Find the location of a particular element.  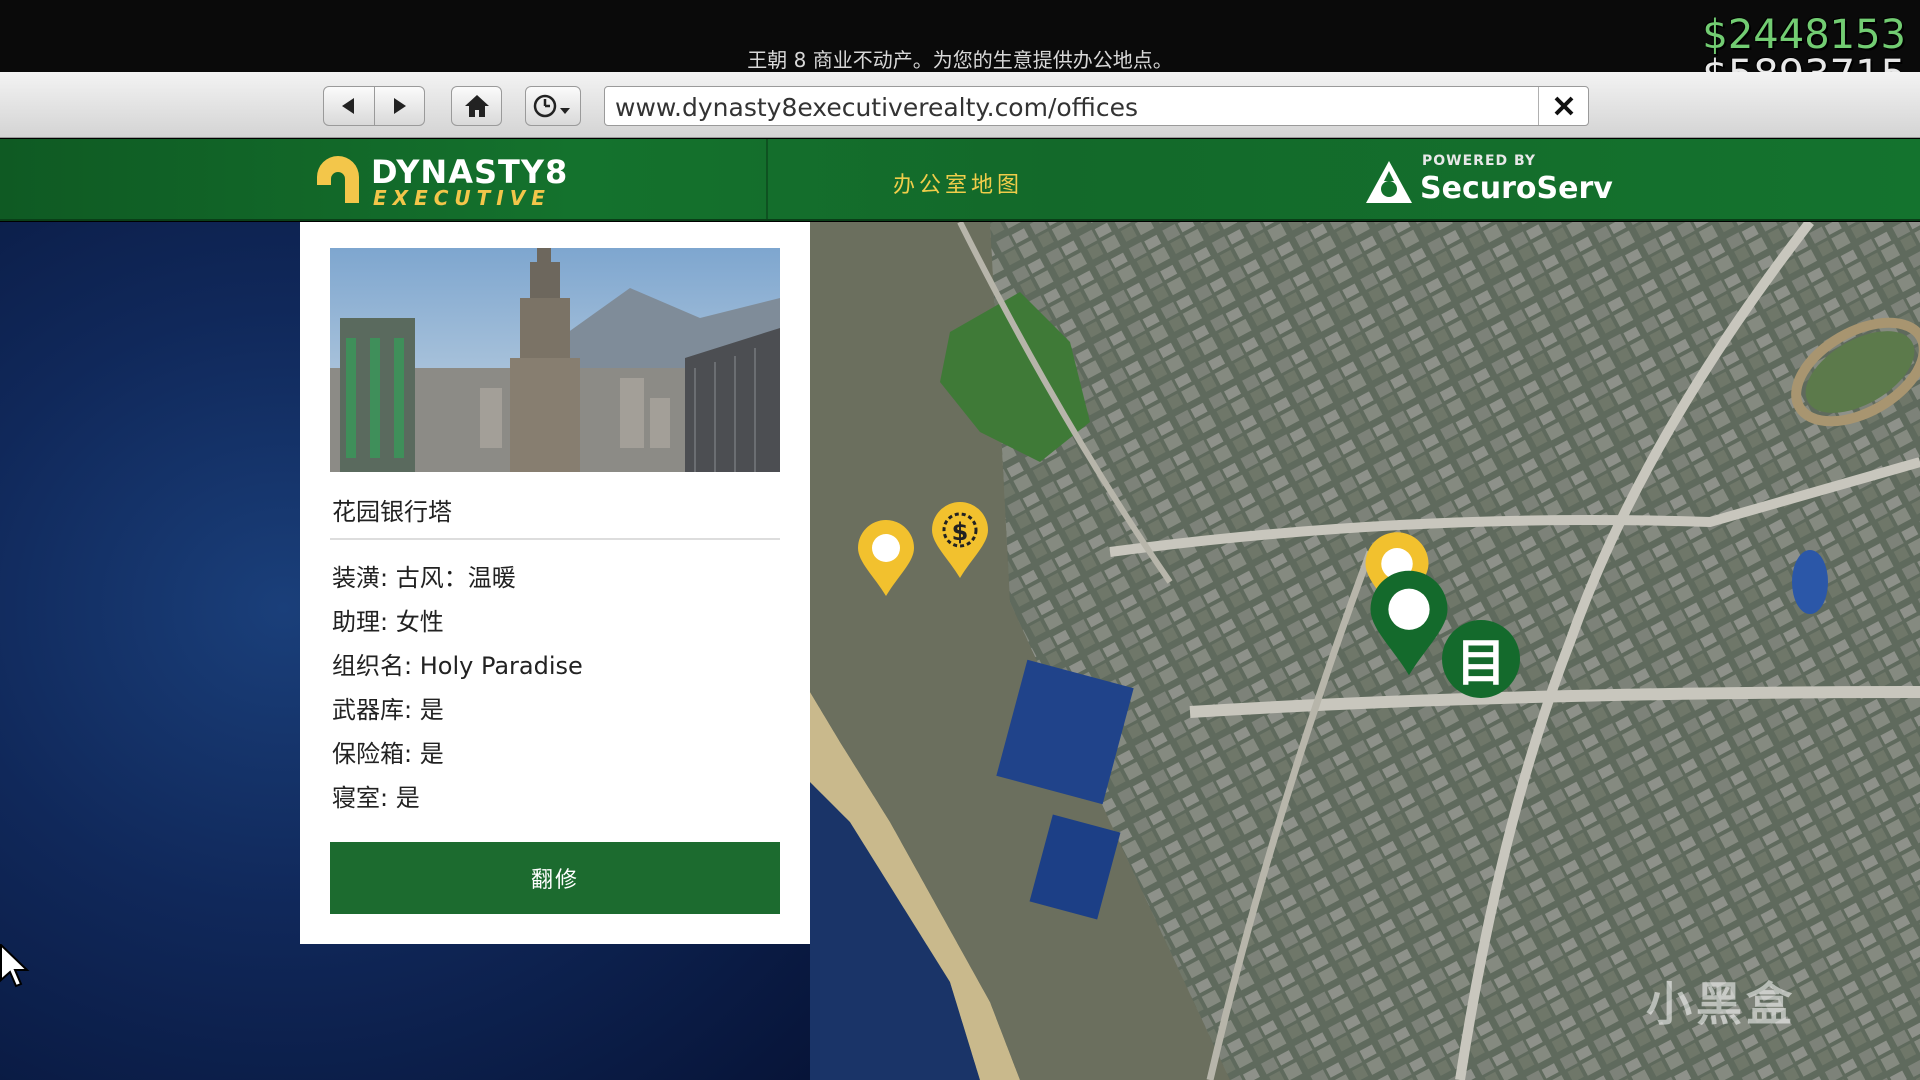

url-text: www.dynasty8executiverealty.com/offices is located at coordinates (876, 107).